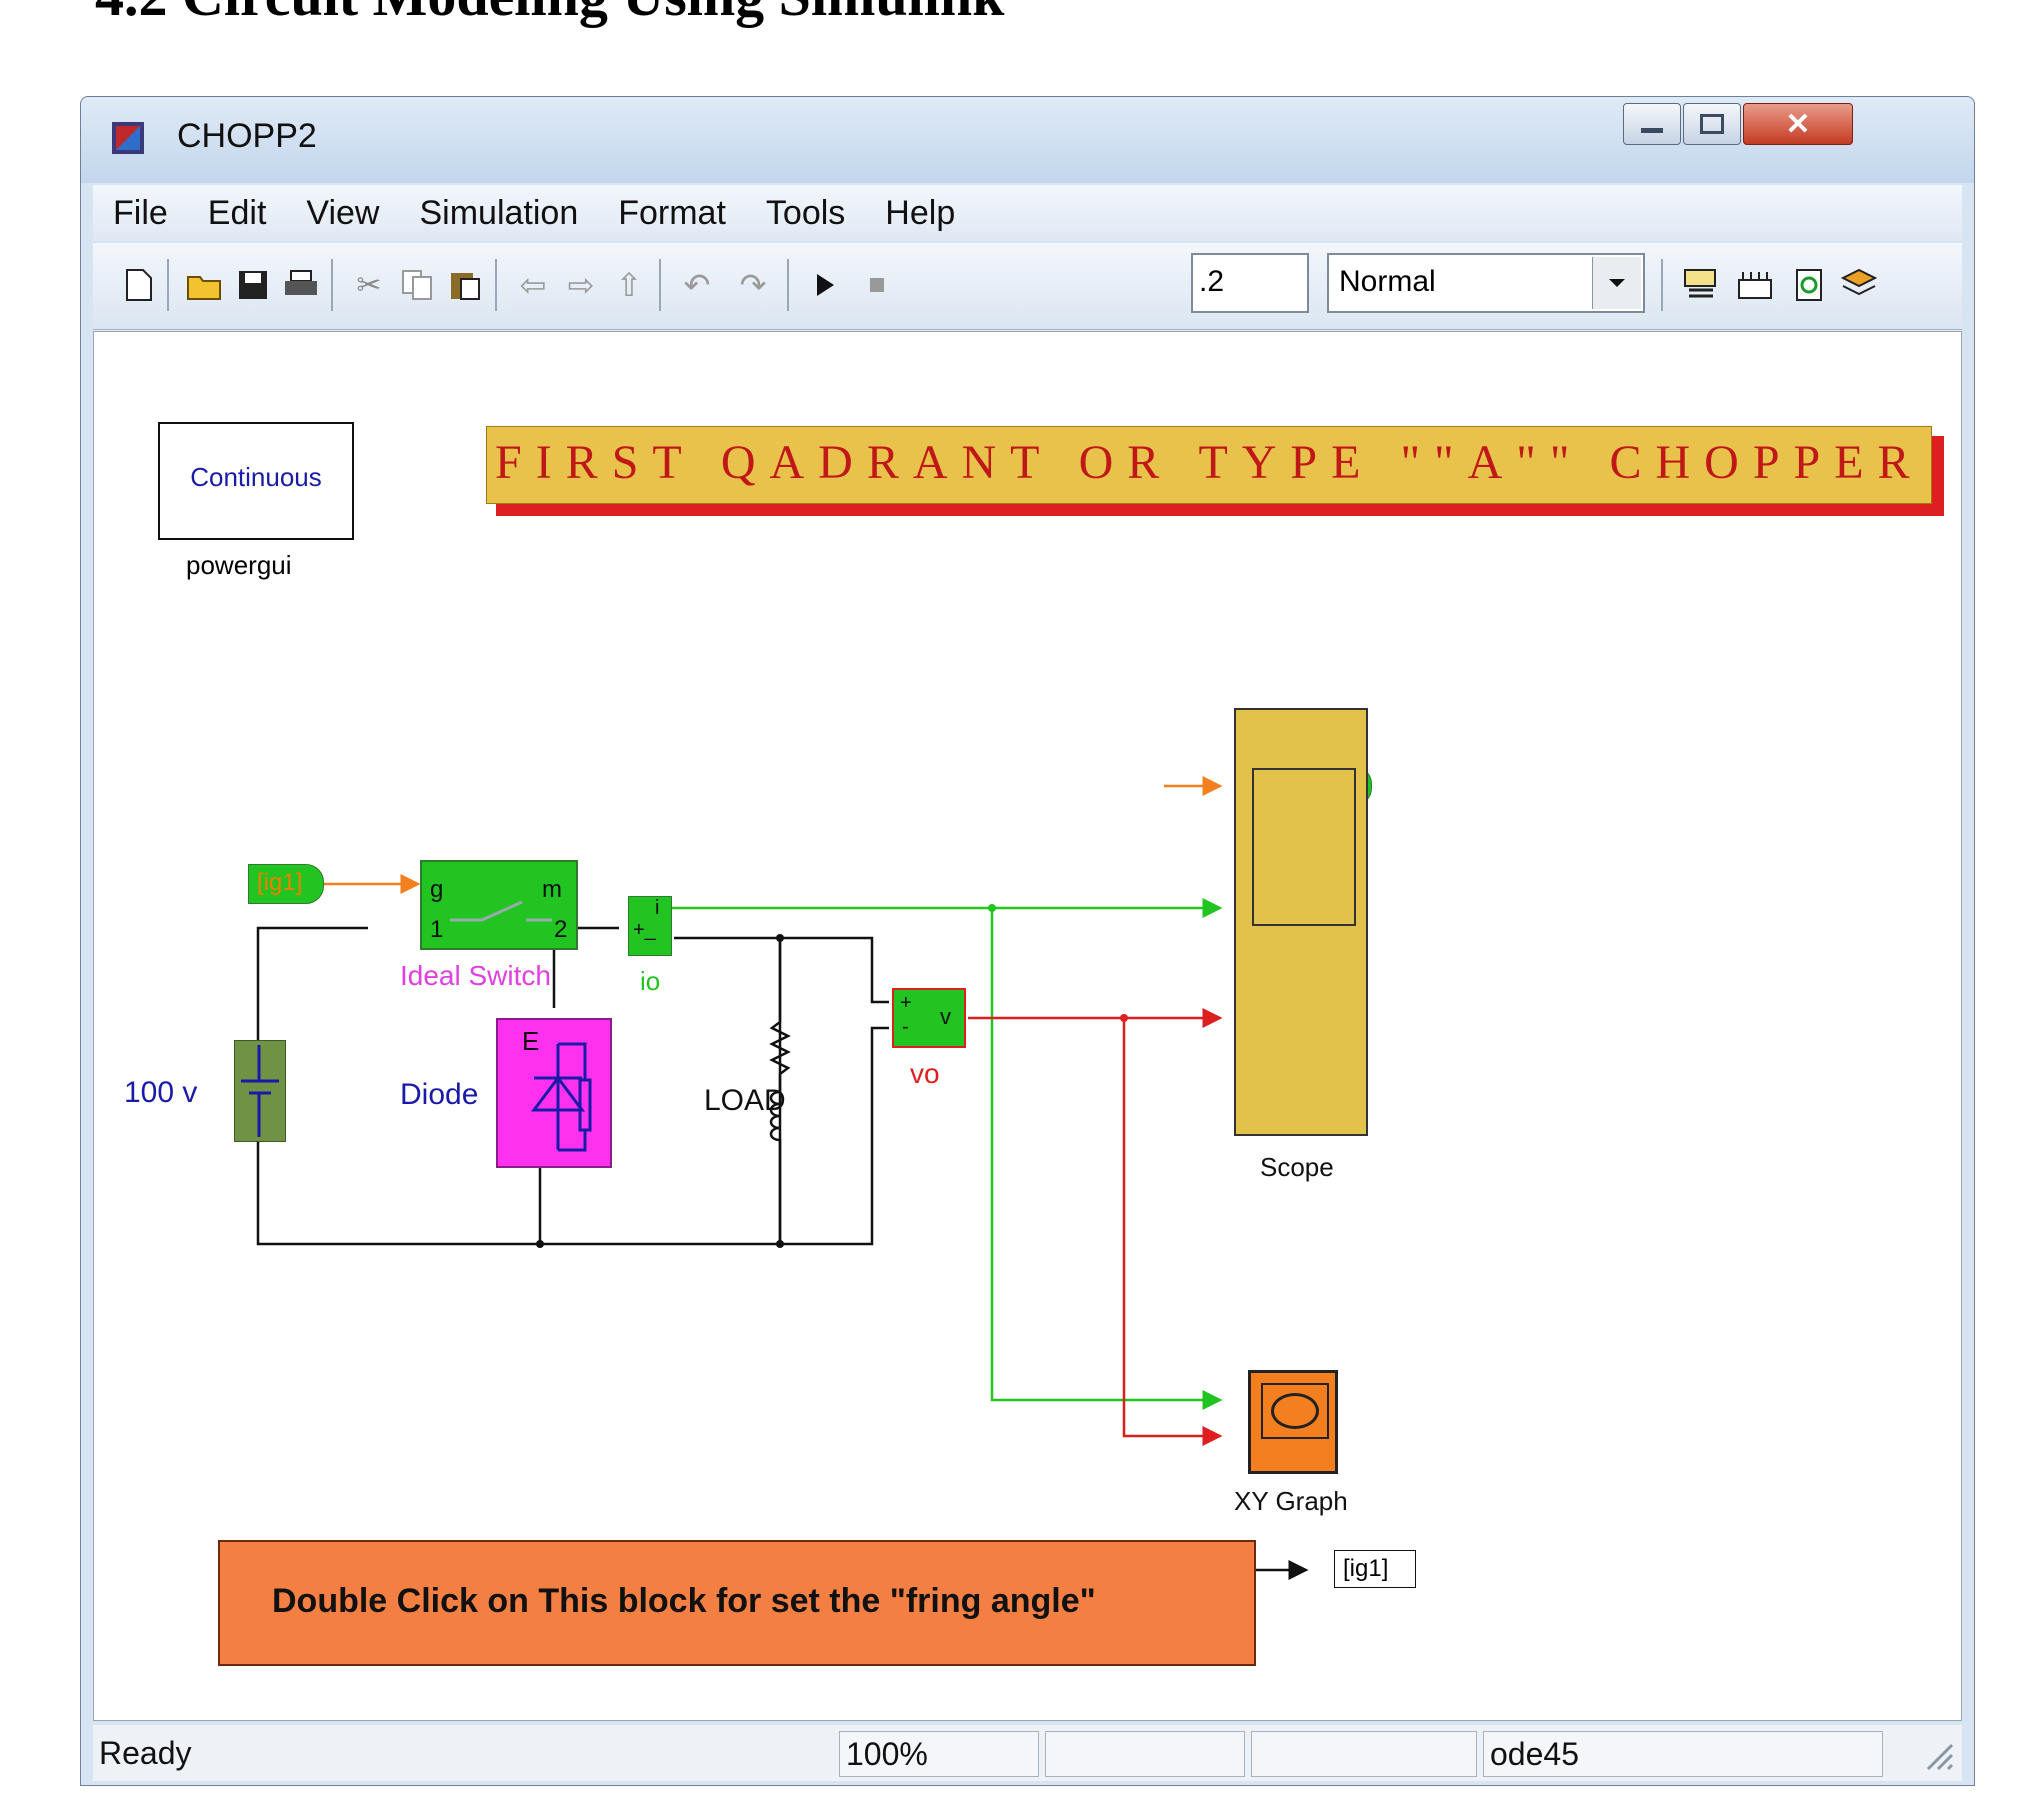  Describe the element at coordinates (1939, 1756) in the screenshot. I see `resize-grip-icon` at that location.